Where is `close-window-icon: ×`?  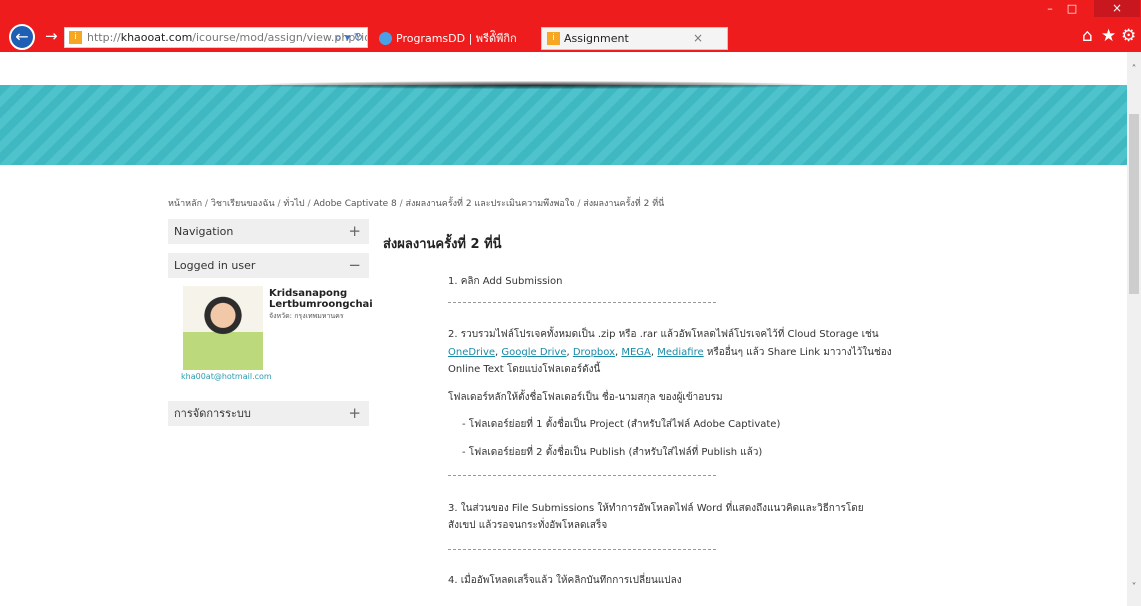
close-window-icon: × is located at coordinates (1117, 8).